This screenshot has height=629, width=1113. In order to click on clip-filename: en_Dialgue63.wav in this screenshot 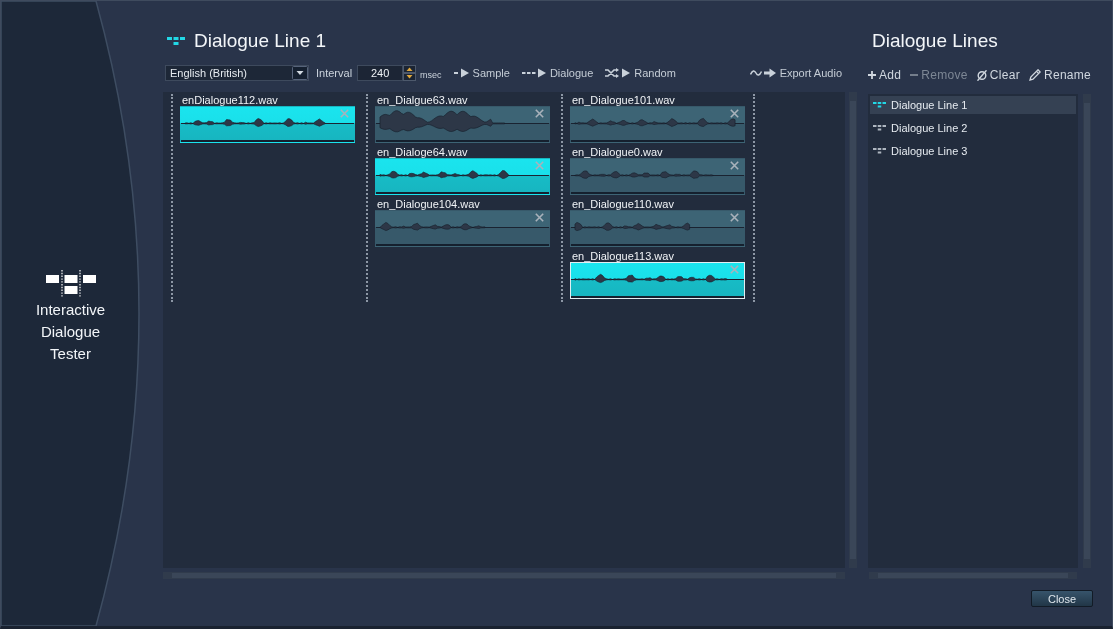, I will do `click(422, 100)`.